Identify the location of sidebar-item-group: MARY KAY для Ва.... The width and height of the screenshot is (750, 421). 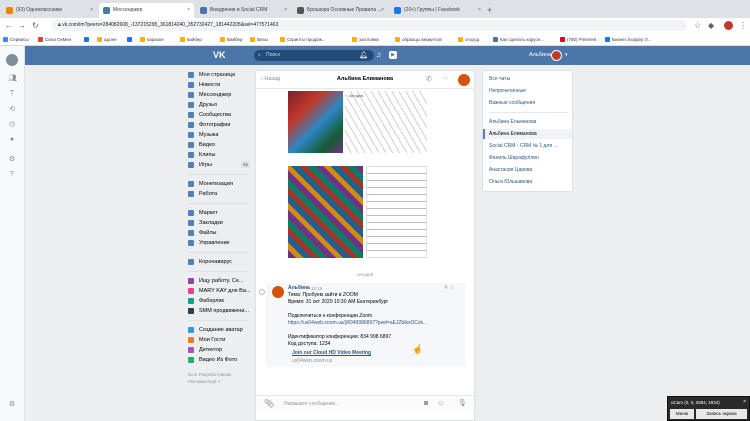
(219, 291).